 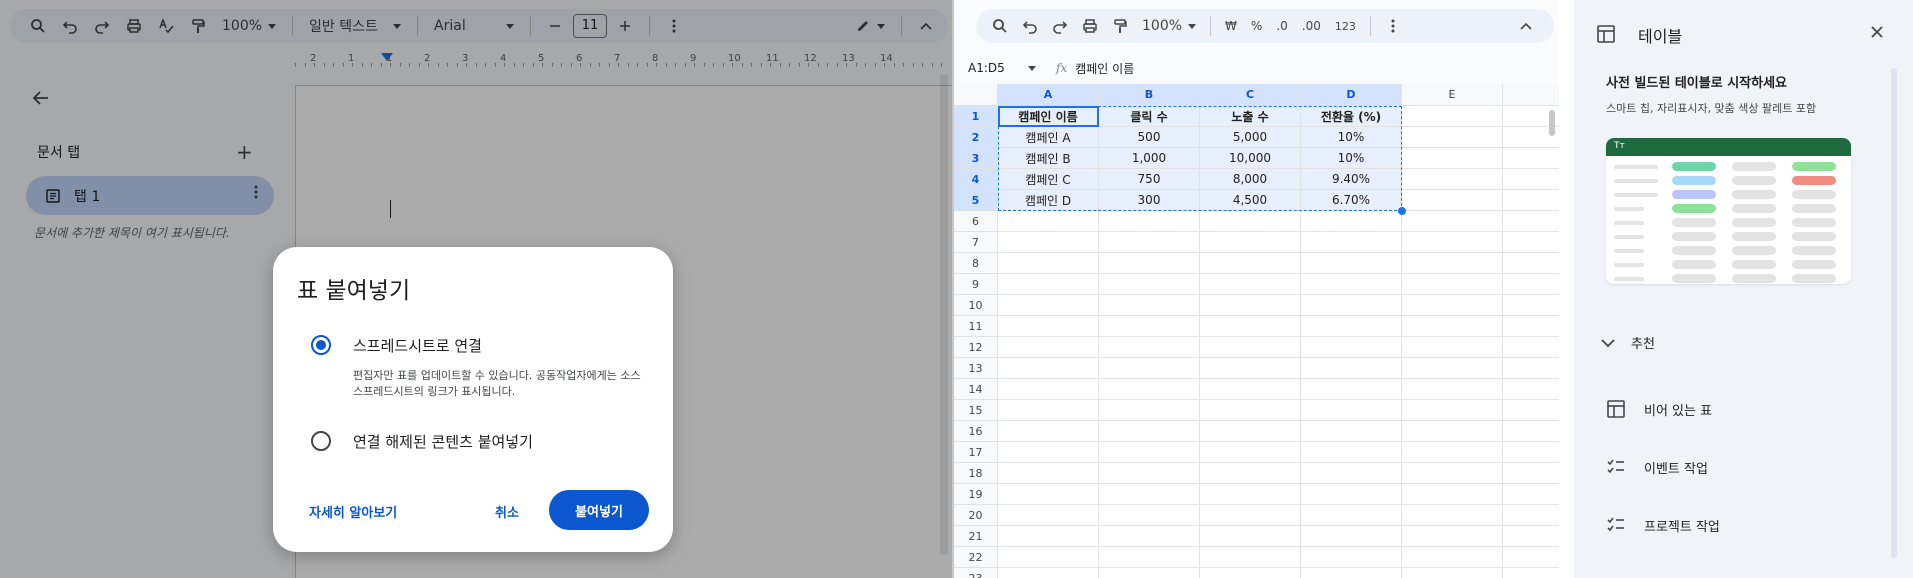 I want to click on decrease-decimal-button: .0, so click(x=1281, y=26).